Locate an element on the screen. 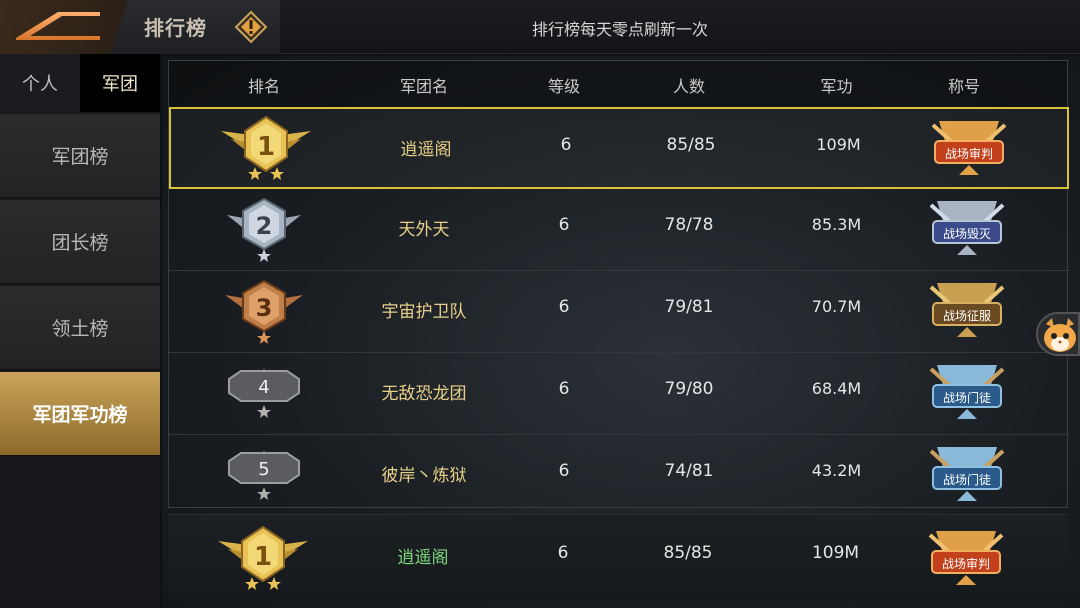 This screenshot has width=1080, height=608. legion-people: 85/85 is located at coordinates (691, 145).